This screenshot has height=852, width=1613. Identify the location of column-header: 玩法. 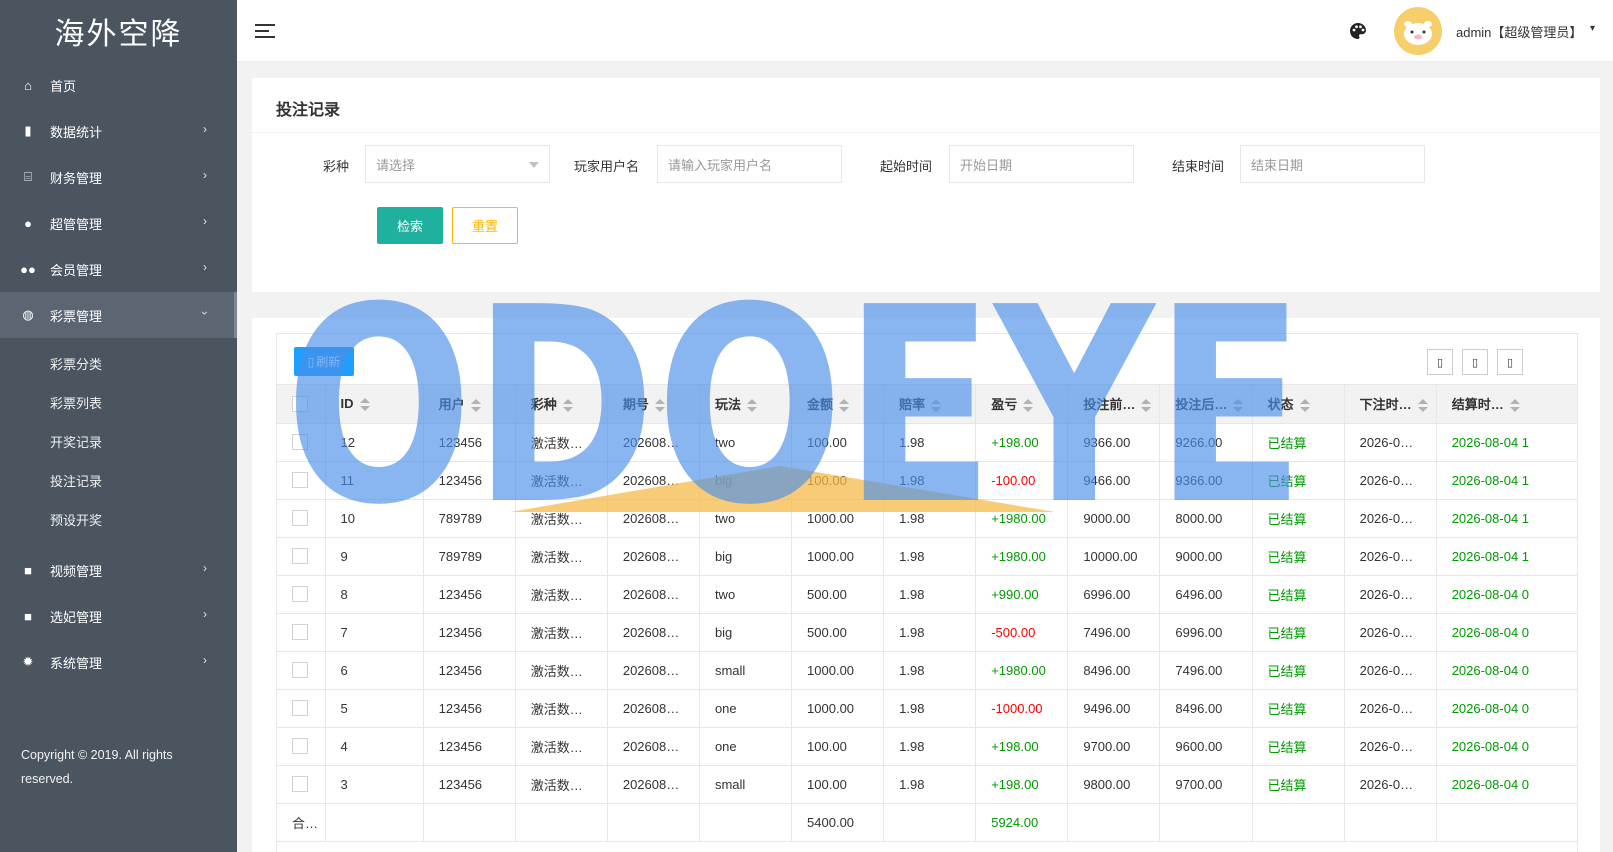
(746, 404).